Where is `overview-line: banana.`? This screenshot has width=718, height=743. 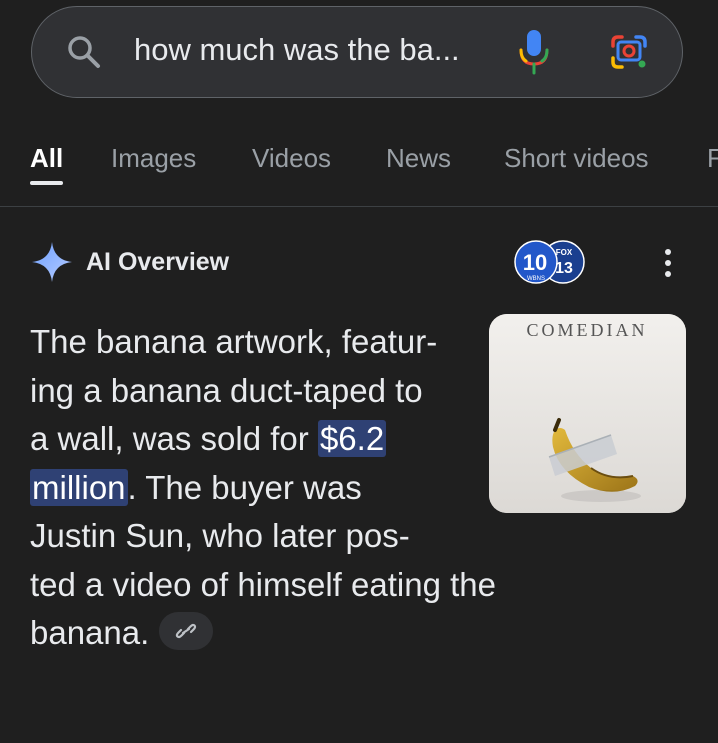
overview-line: banana. is located at coordinates (290, 633).